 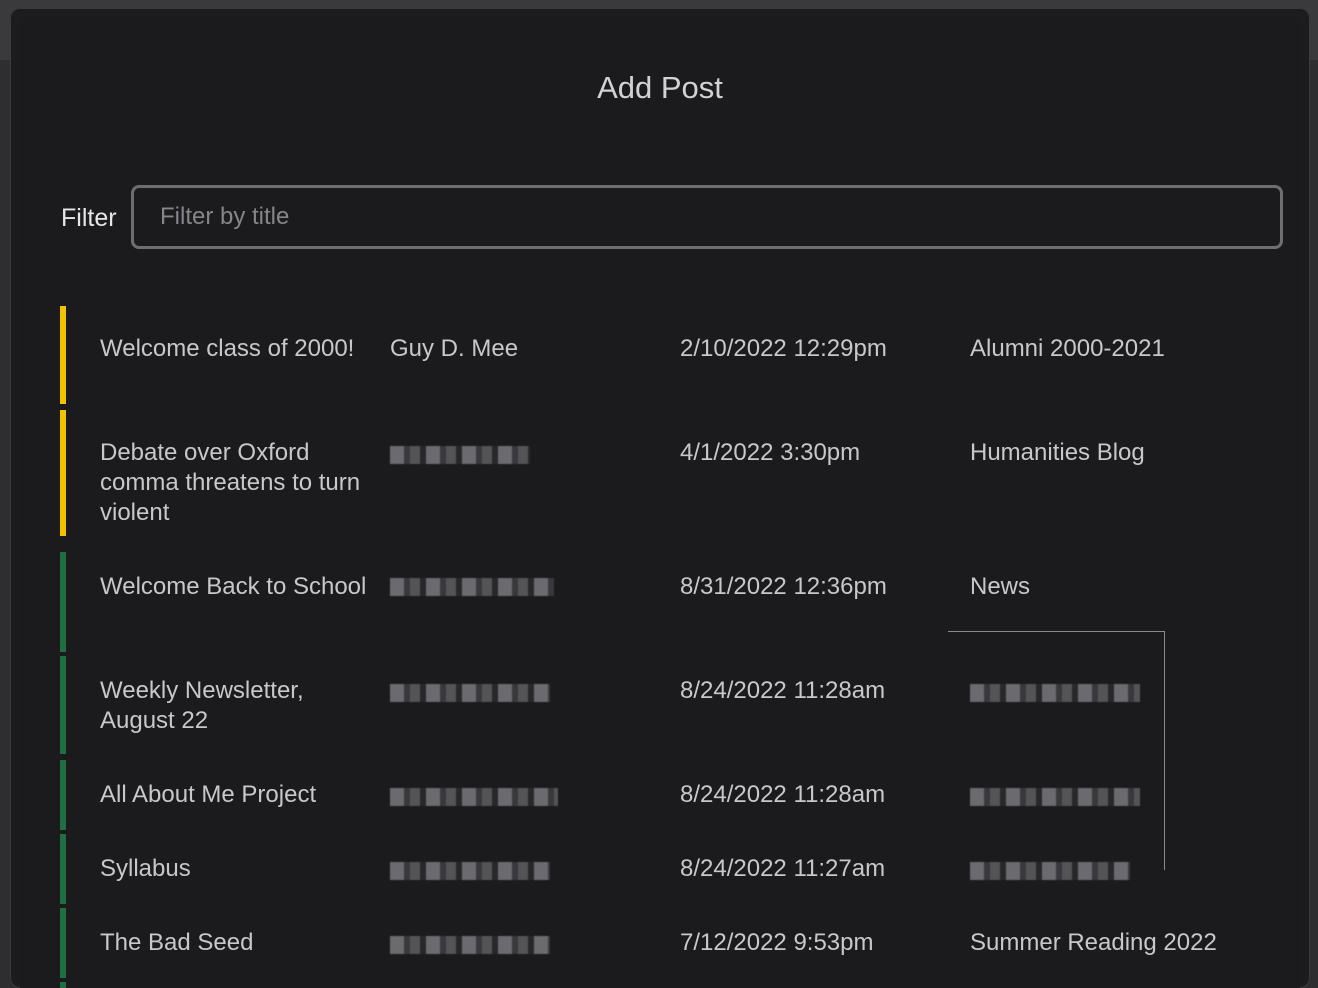 I want to click on post-author: Guy D. Mee, so click(x=454, y=348).